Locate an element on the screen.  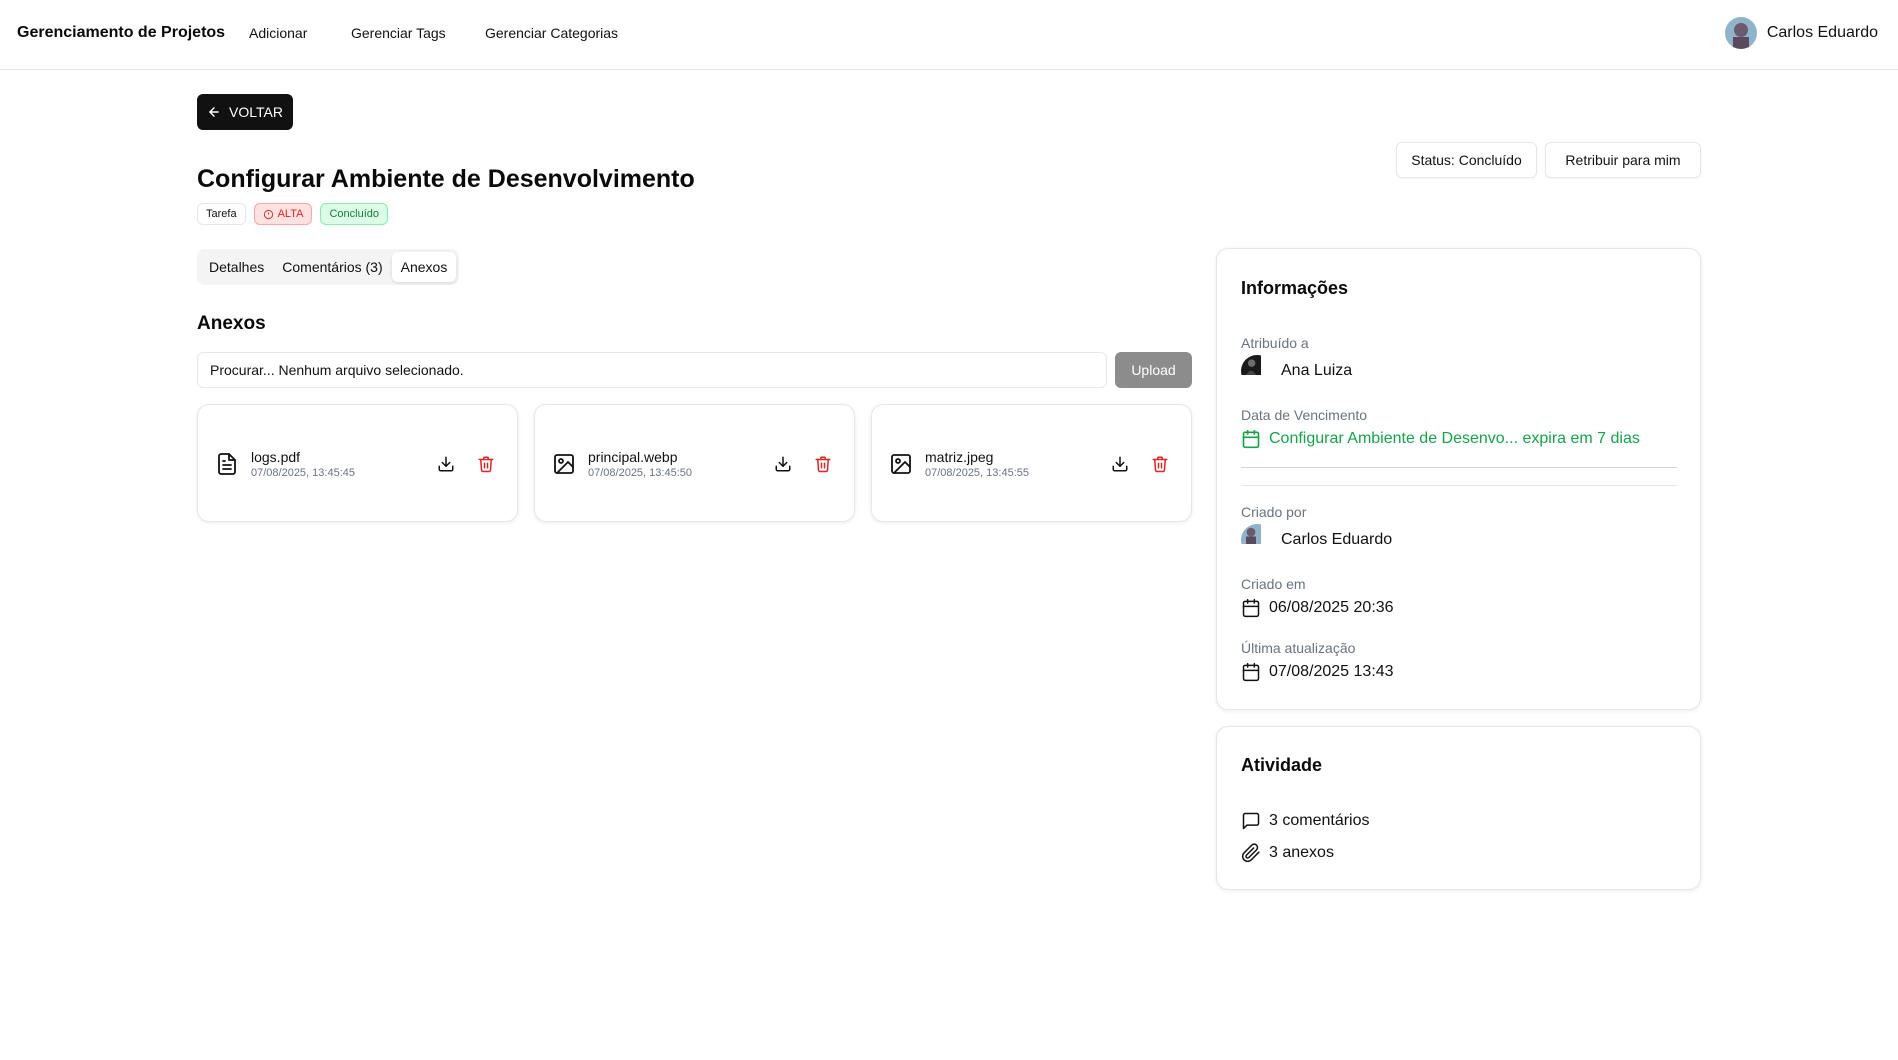
message-square-icon is located at coordinates (1251, 821).